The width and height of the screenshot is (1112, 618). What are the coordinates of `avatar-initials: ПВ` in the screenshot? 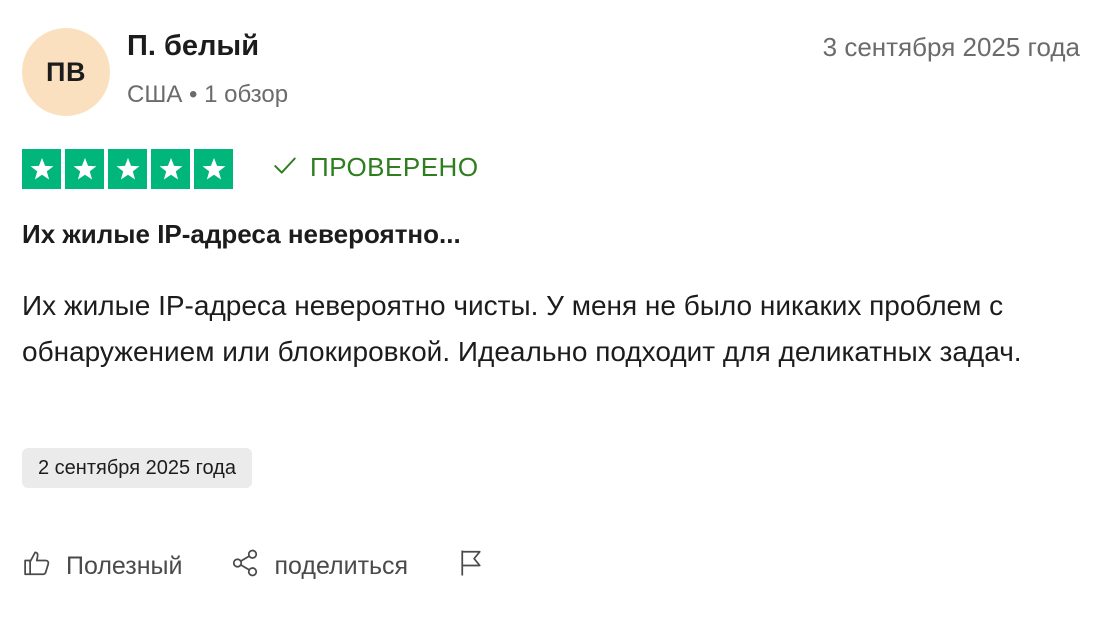 It's located at (66, 71).